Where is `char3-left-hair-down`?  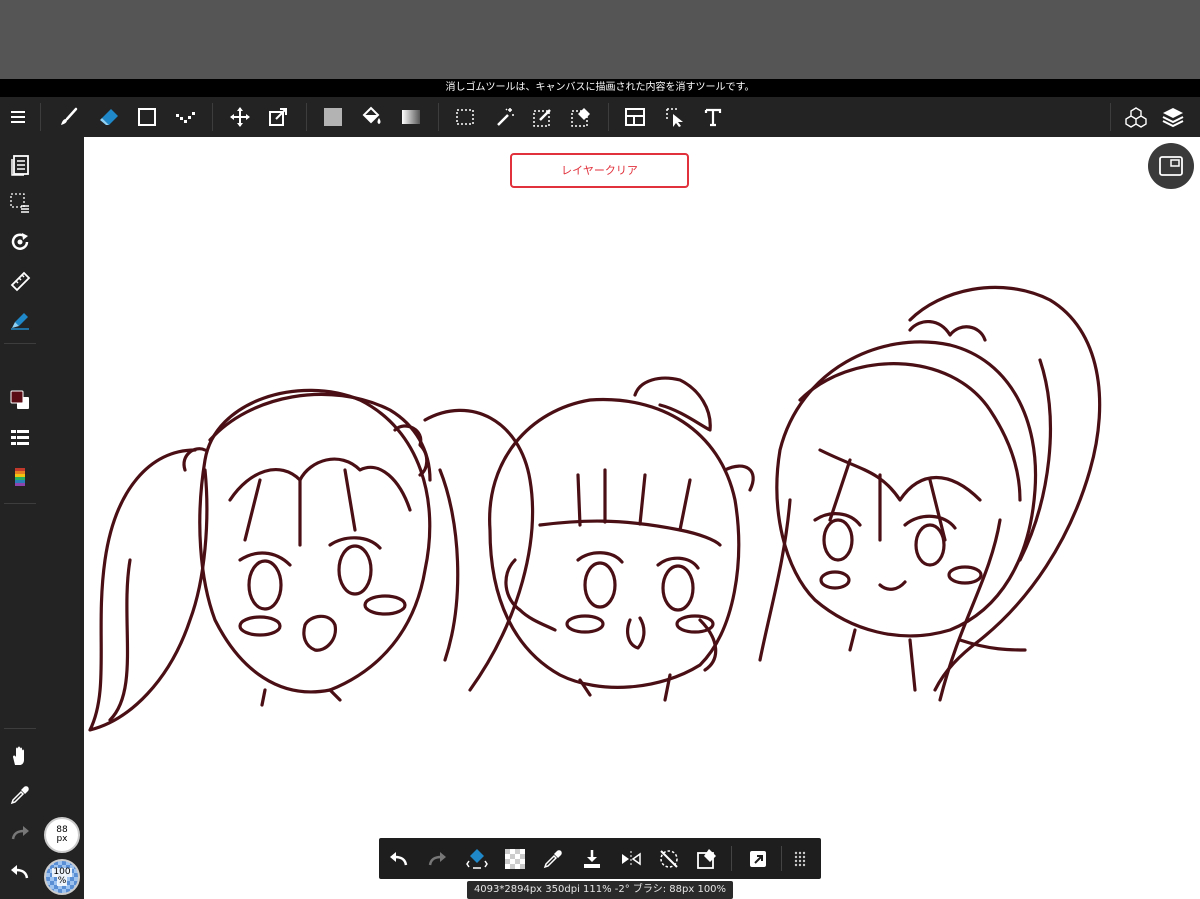
char3-left-hair-down is located at coordinates (775, 580).